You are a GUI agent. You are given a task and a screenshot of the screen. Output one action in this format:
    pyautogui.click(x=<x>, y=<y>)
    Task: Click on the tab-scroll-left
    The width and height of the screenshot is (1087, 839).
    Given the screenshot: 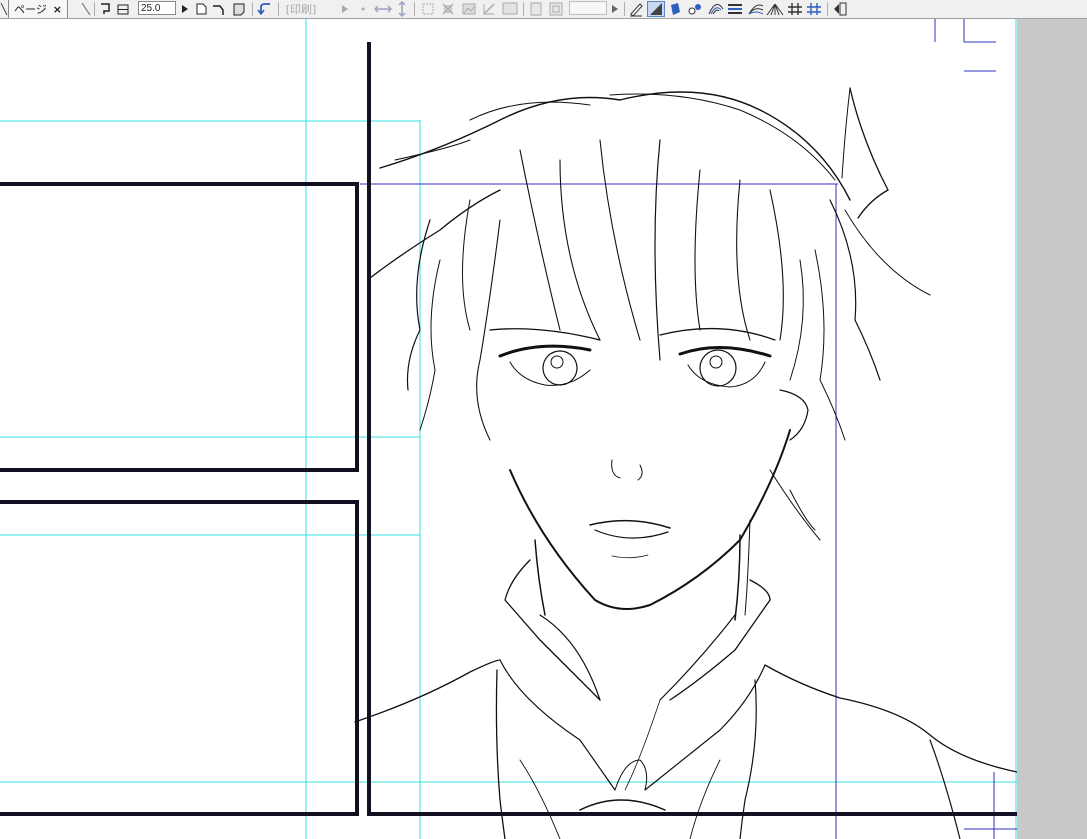 What is the action you would take?
    pyautogui.click(x=4, y=9)
    